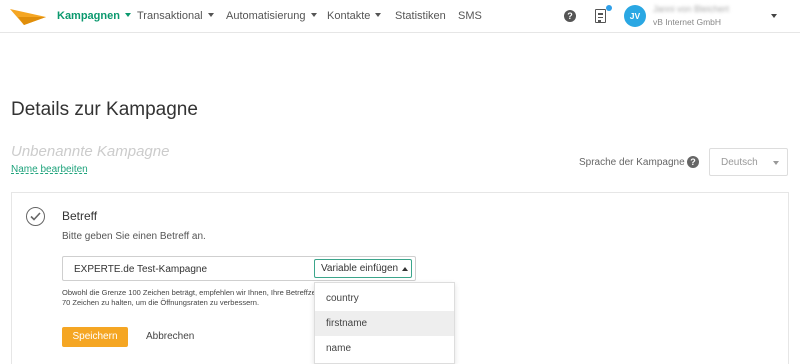 Image resolution: width=800 pixels, height=364 pixels. Describe the element at coordinates (349, 16) in the screenshot. I see `nav-item-label: Kontakte` at that location.